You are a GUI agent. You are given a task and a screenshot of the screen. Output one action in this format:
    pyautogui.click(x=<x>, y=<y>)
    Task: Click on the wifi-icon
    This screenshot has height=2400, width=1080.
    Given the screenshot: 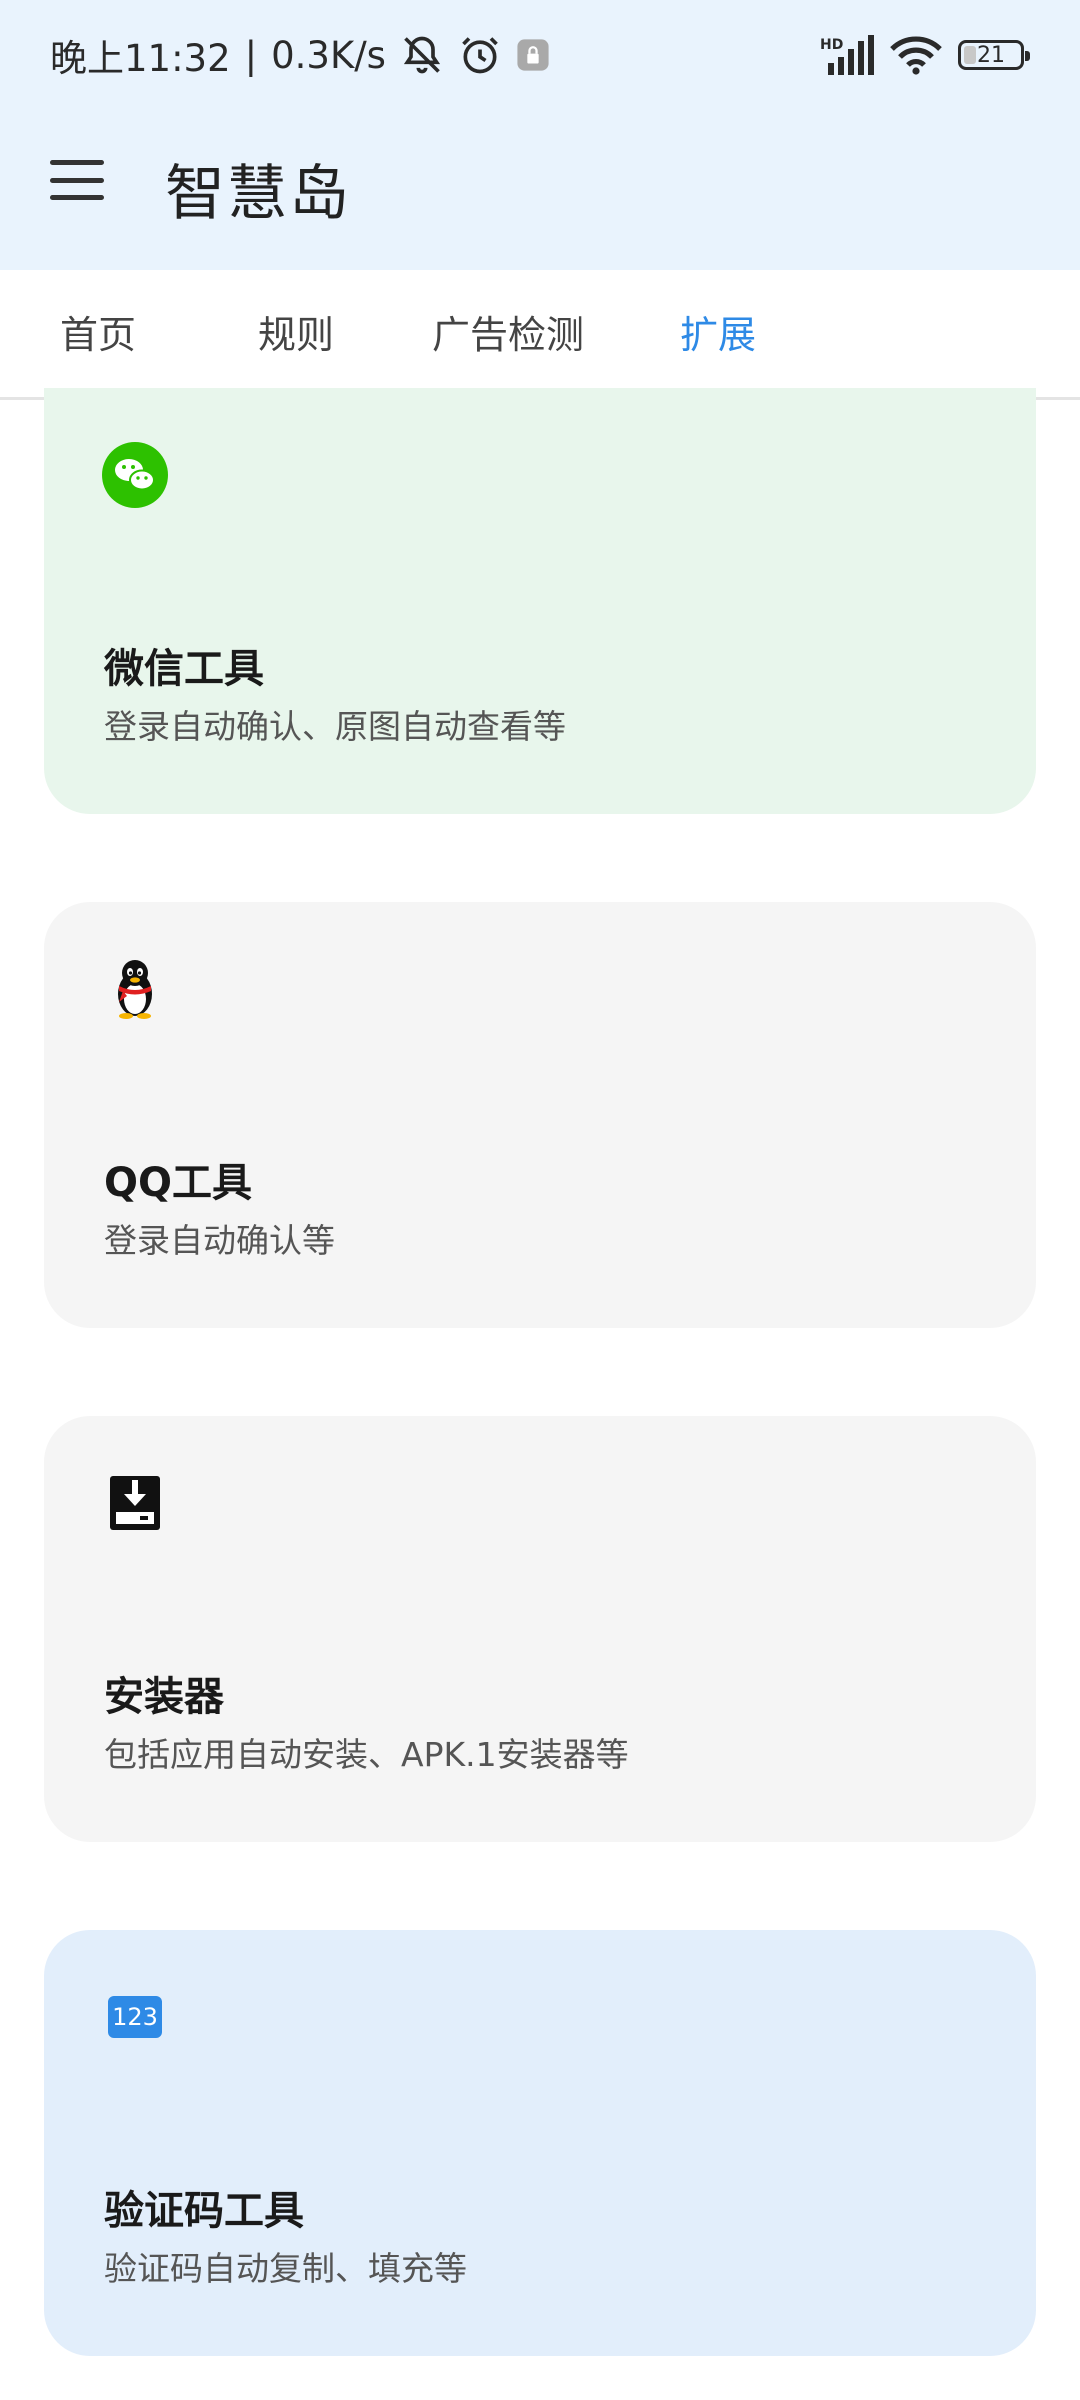 What is the action you would take?
    pyautogui.click(x=916, y=55)
    